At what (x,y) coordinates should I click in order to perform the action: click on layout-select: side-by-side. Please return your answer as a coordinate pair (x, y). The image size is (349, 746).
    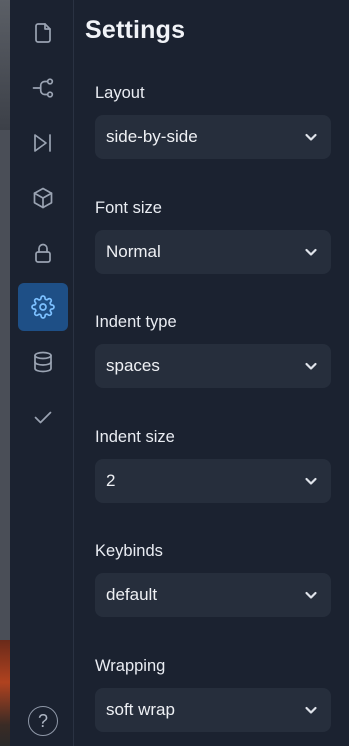
    Looking at the image, I should click on (213, 137).